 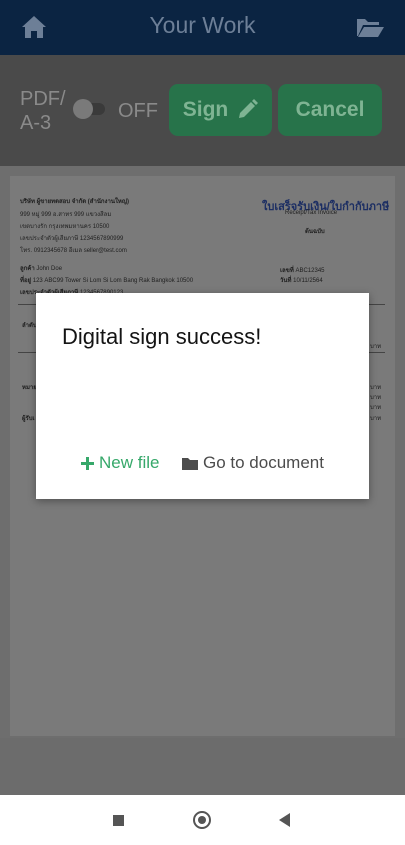 I want to click on folder-icon, so click(x=190, y=463).